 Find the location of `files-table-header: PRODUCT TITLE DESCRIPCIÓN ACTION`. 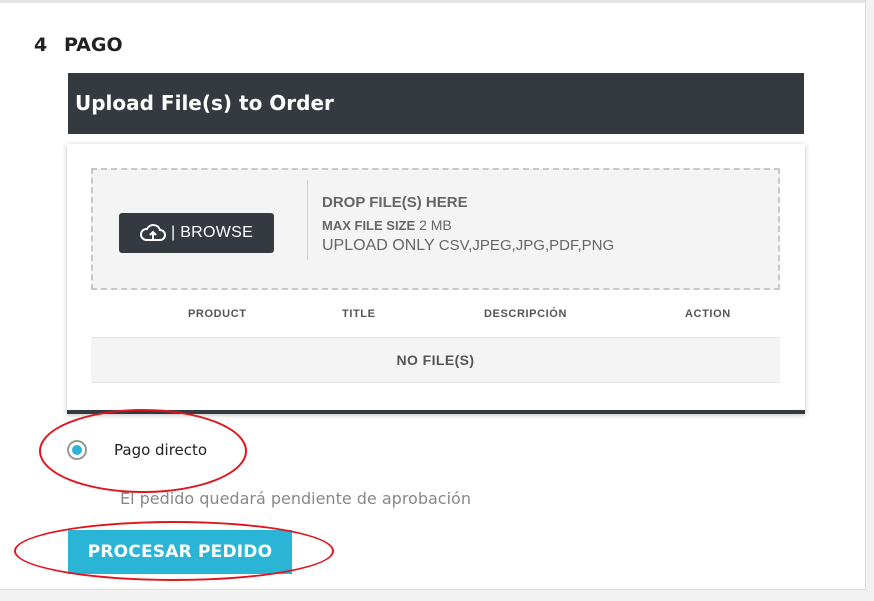

files-table-header: PRODUCT TITLE DESCRIPCIÓN ACTION is located at coordinates (435, 315).